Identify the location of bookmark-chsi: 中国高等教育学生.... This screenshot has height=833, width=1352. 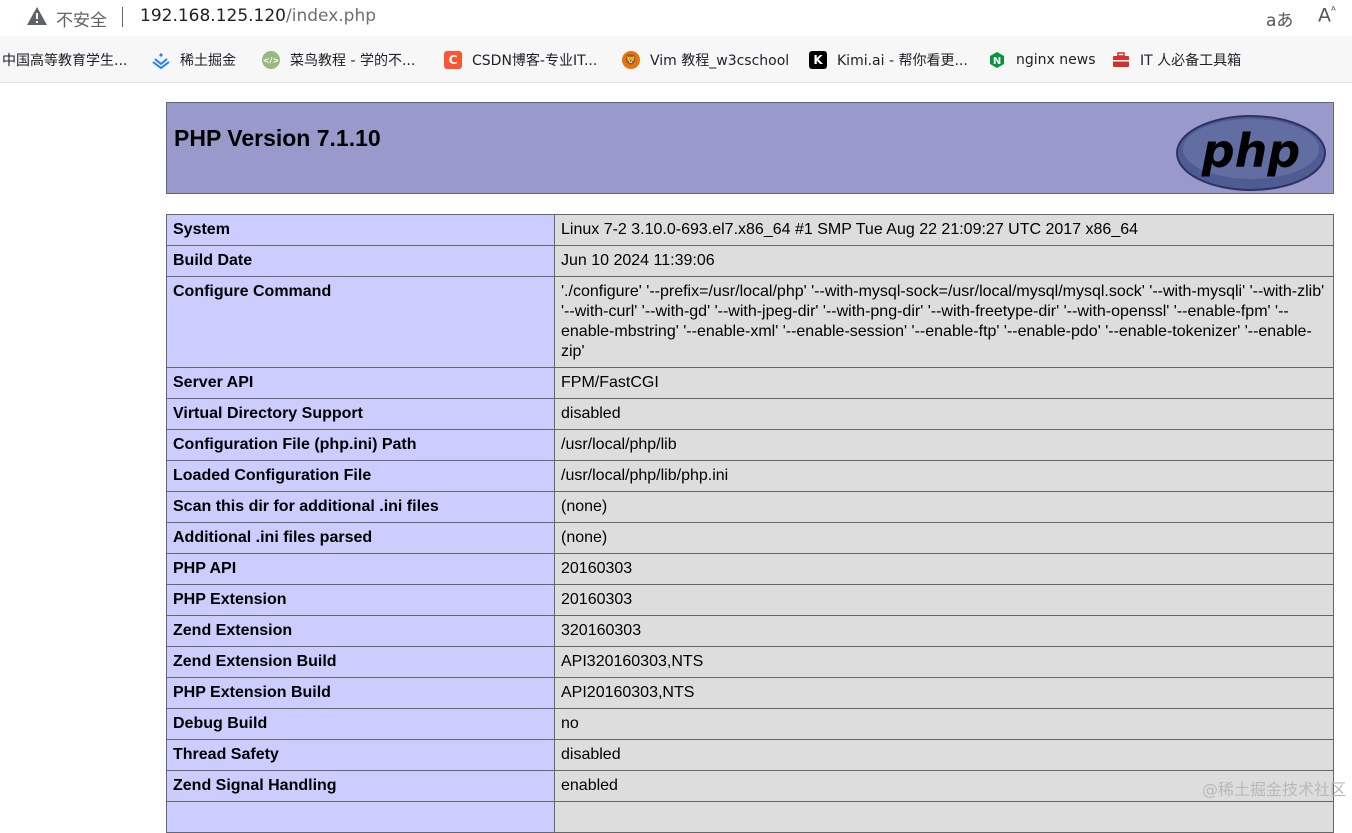
(64, 60).